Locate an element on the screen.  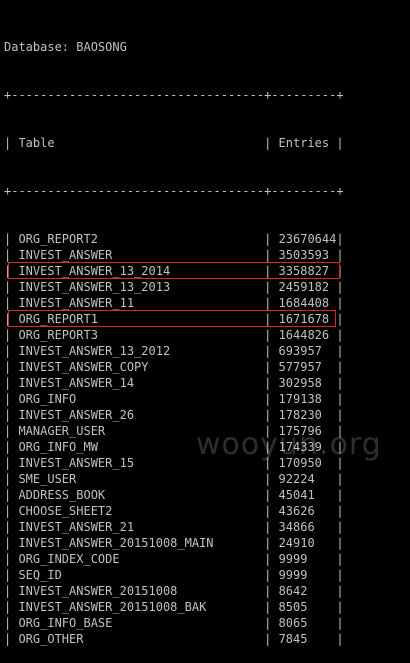
table-row: | INVEST_ANSWER_13_2014 | 3358827 | is located at coordinates (174, 271).